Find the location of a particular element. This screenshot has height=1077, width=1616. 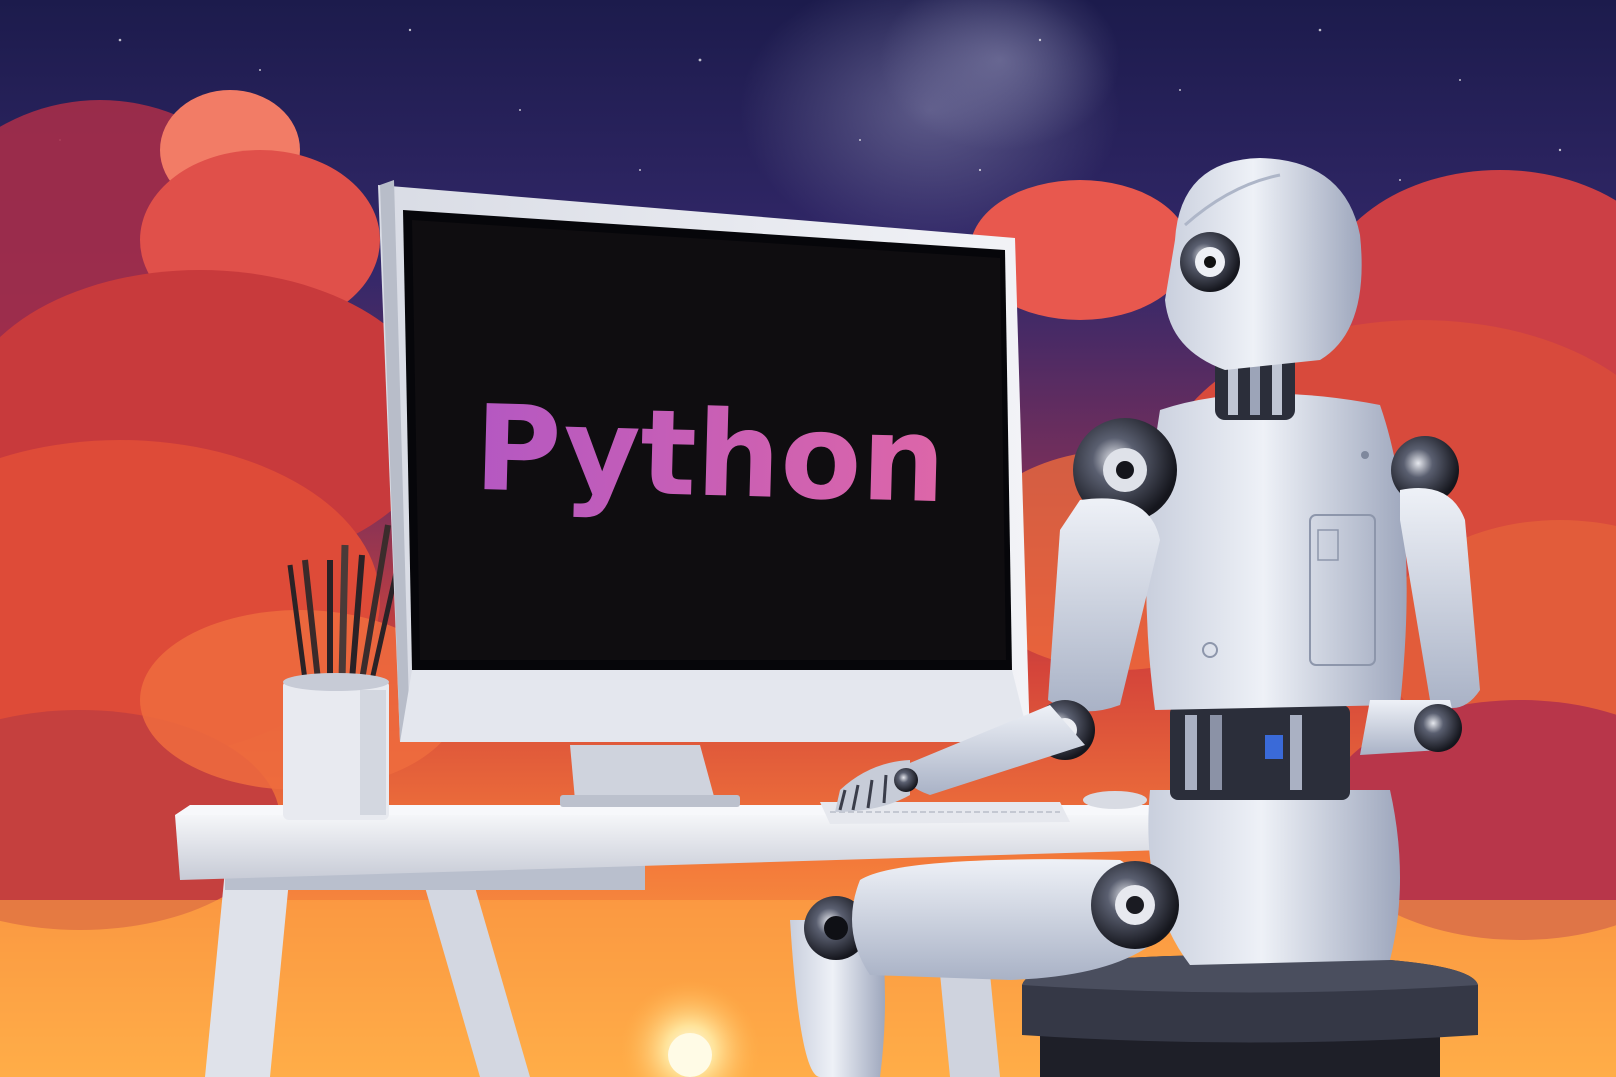

mouse is located at coordinates (1115, 800).